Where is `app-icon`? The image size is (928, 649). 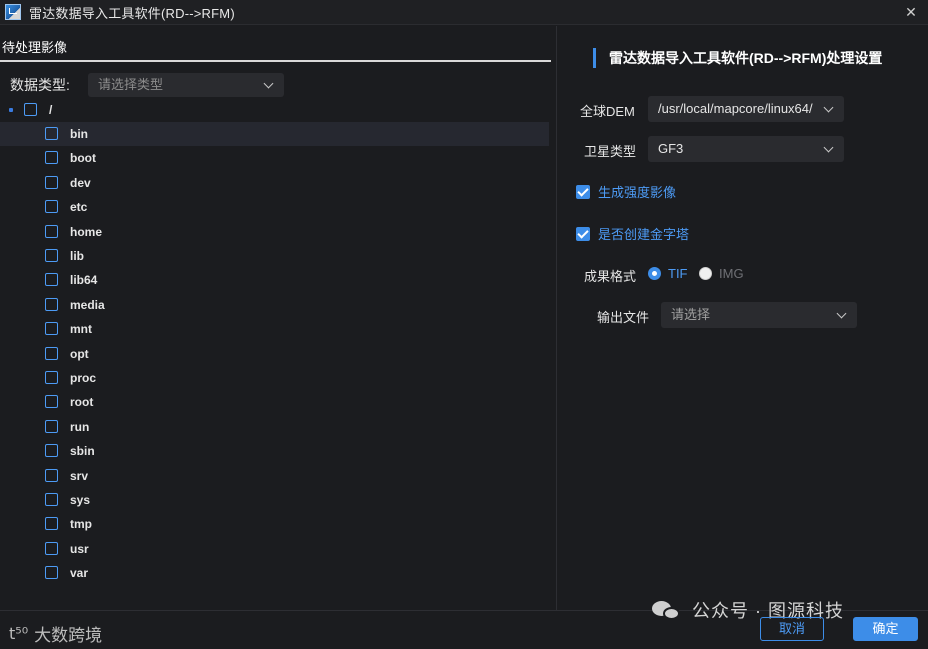 app-icon is located at coordinates (13, 12).